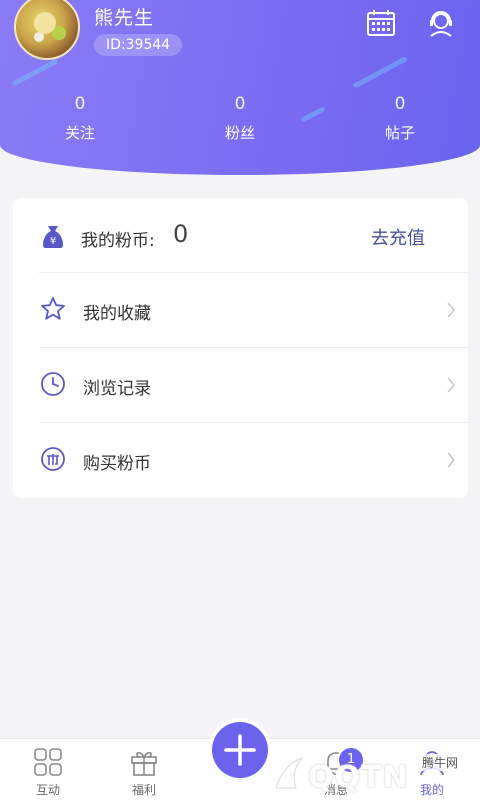  What do you see at coordinates (289, 772) in the screenshot?
I see `watermark-logo-icon` at bounding box center [289, 772].